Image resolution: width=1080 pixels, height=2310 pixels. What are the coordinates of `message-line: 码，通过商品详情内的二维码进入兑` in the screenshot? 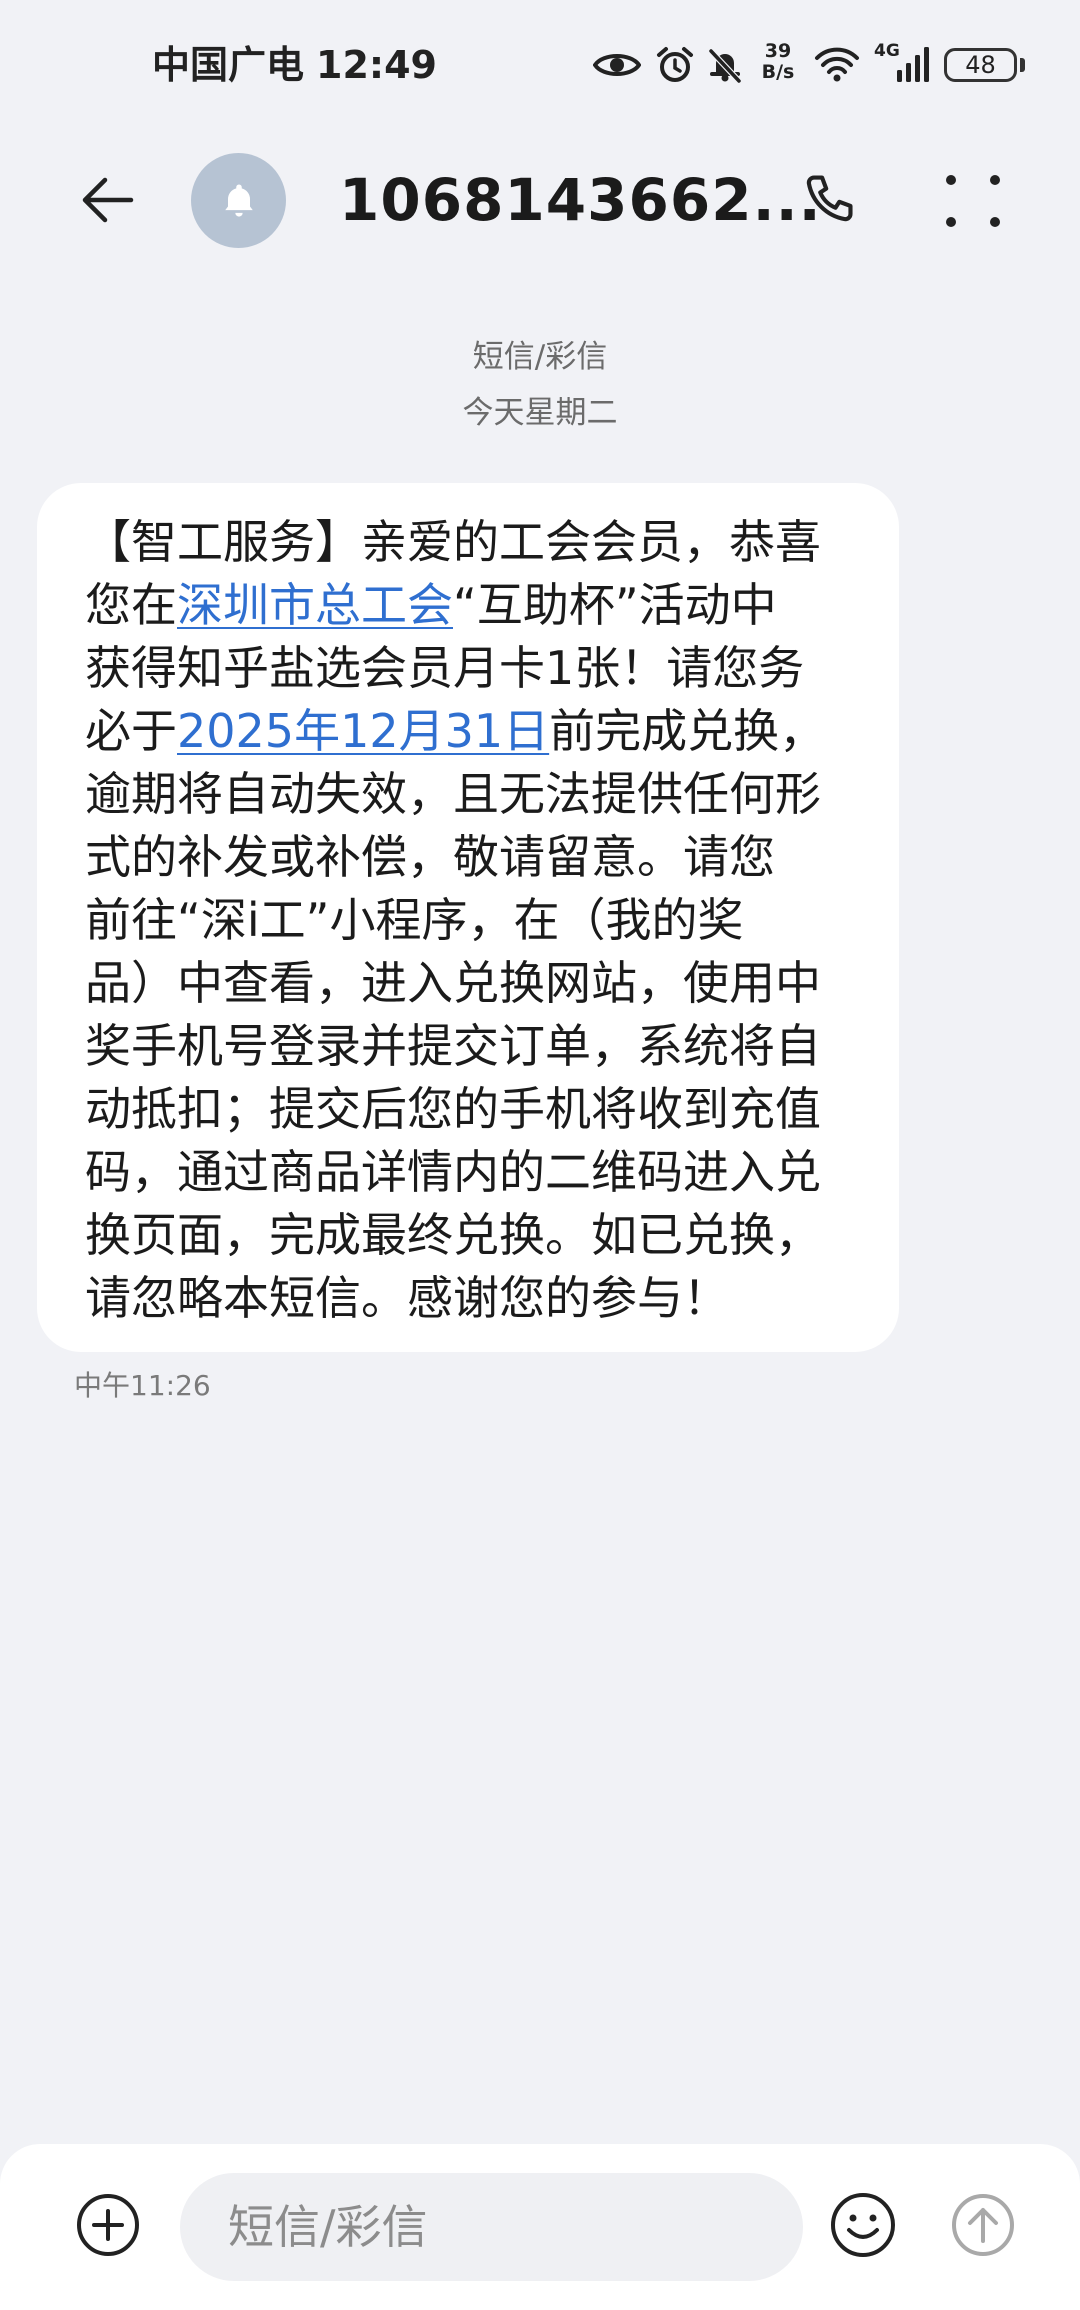 It's located at (482, 1172).